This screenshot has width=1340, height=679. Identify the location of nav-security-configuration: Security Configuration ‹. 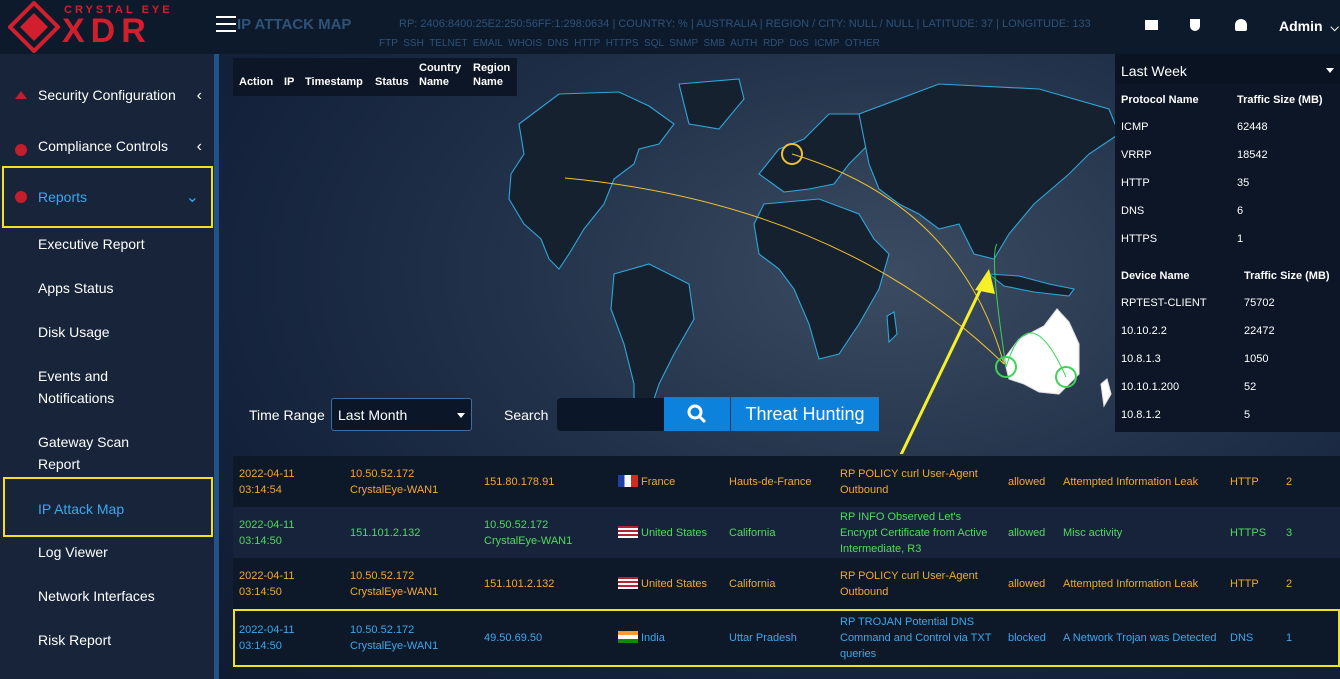
(107, 96).